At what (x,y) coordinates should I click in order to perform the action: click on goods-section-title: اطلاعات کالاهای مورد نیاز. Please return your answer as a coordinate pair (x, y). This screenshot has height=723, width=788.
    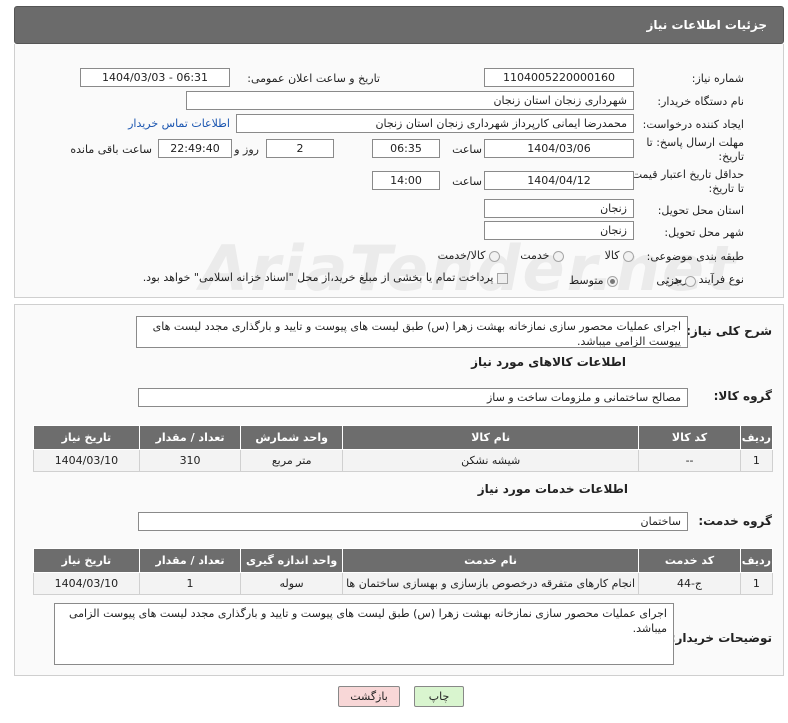
    Looking at the image, I should click on (548, 362).